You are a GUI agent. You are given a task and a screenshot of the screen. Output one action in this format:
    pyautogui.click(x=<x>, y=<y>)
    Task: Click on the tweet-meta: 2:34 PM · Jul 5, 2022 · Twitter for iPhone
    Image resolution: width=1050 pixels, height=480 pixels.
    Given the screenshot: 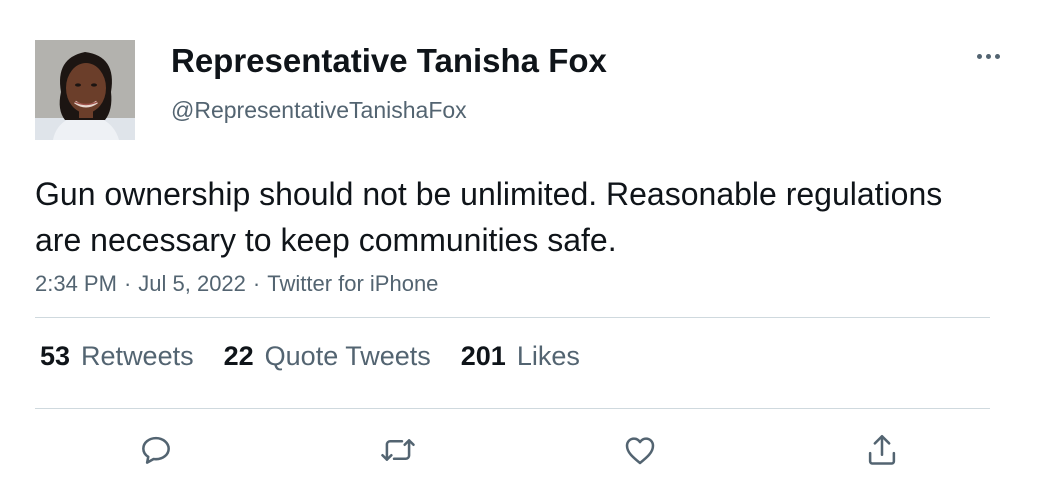 What is the action you would take?
    pyautogui.click(x=236, y=284)
    